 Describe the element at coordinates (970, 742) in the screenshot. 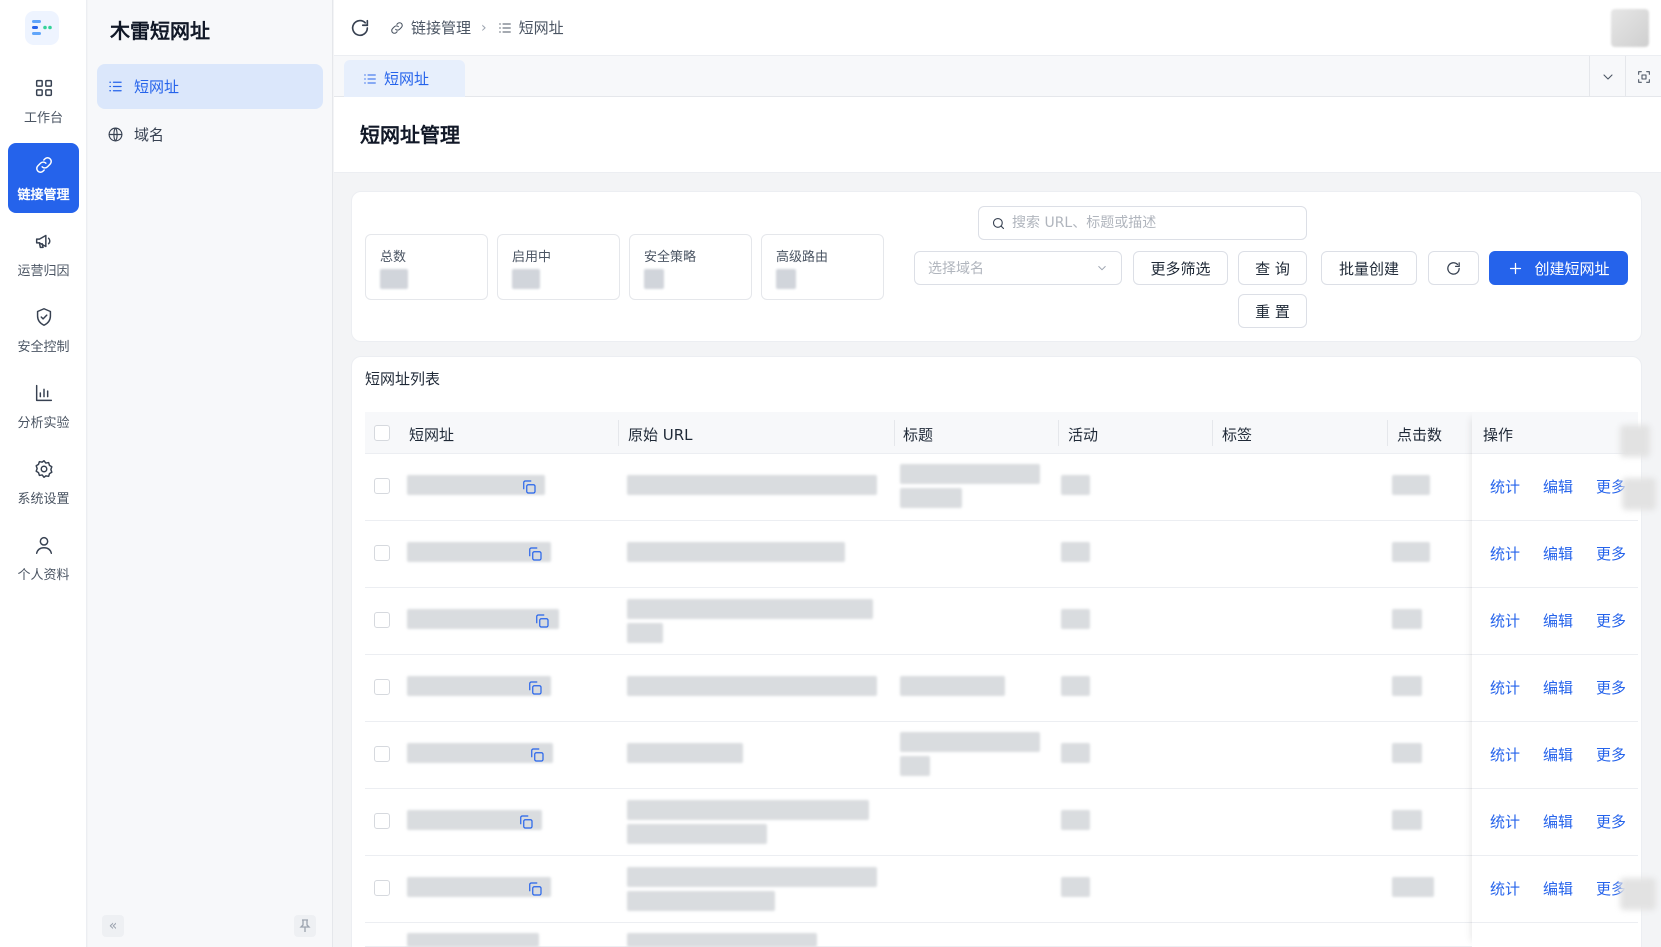

I see `title-cell` at that location.